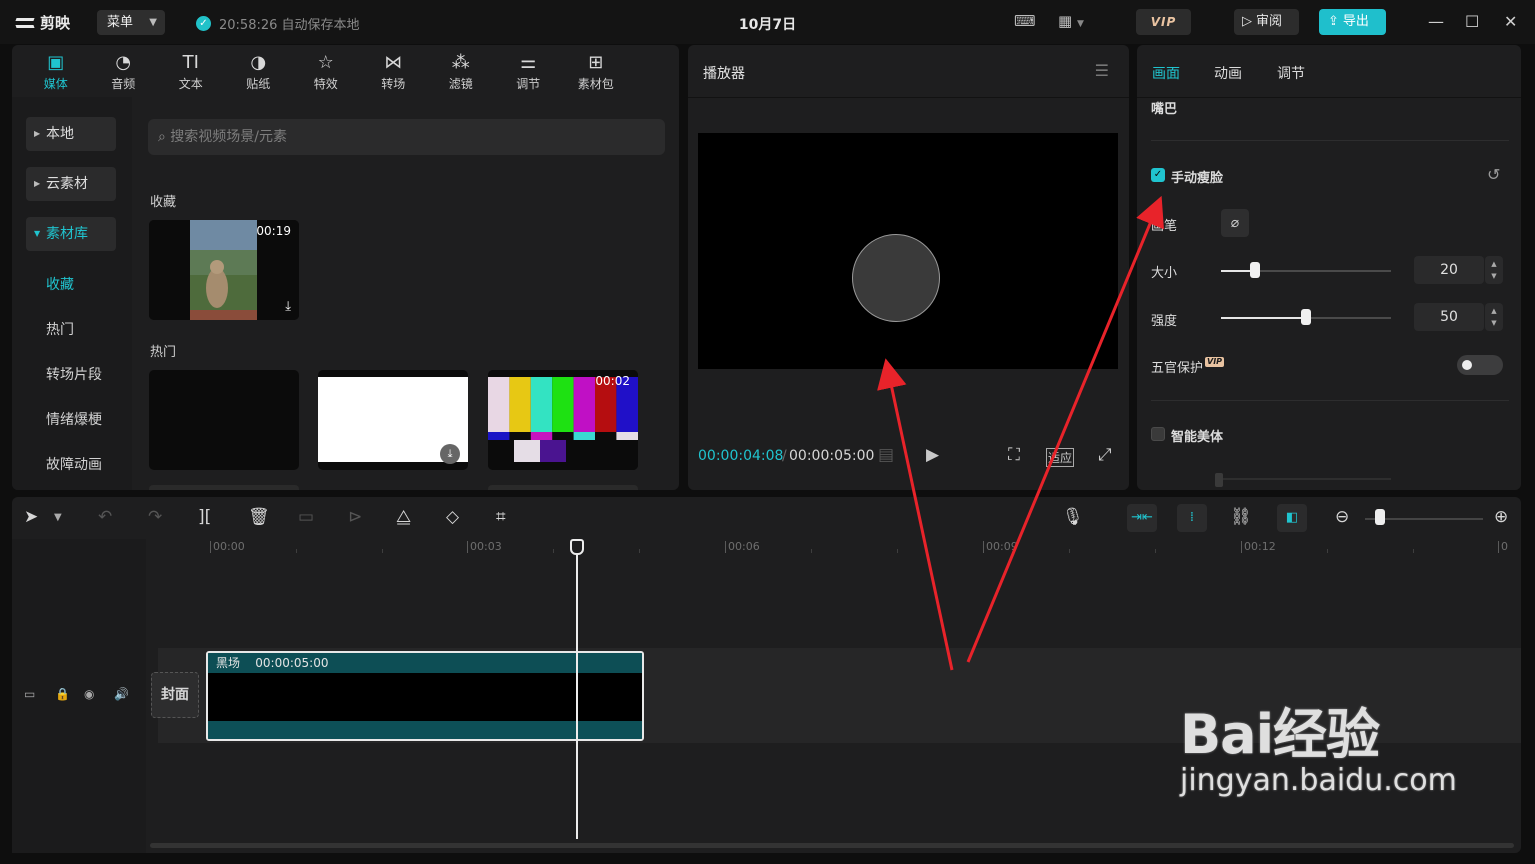  Describe the element at coordinates (393, 62) in the screenshot. I see `transition-icon: ⋈` at that location.